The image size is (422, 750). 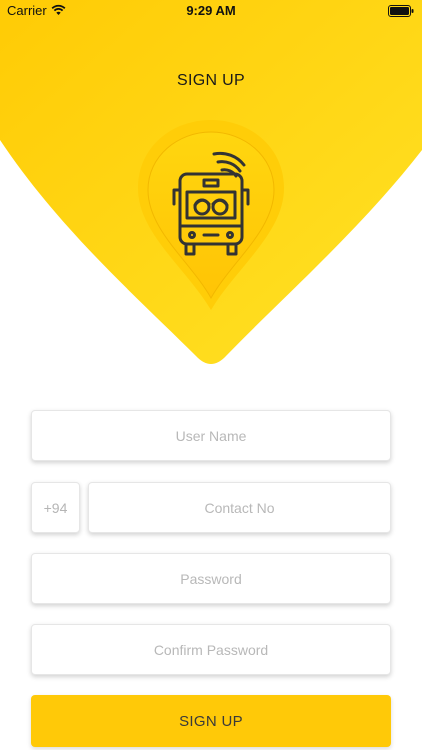 I want to click on status-bar: Carrier 9:29 AM, so click(x=211, y=11).